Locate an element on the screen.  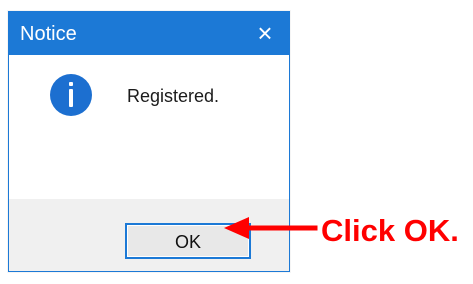
close-icon: × is located at coordinates (265, 33).